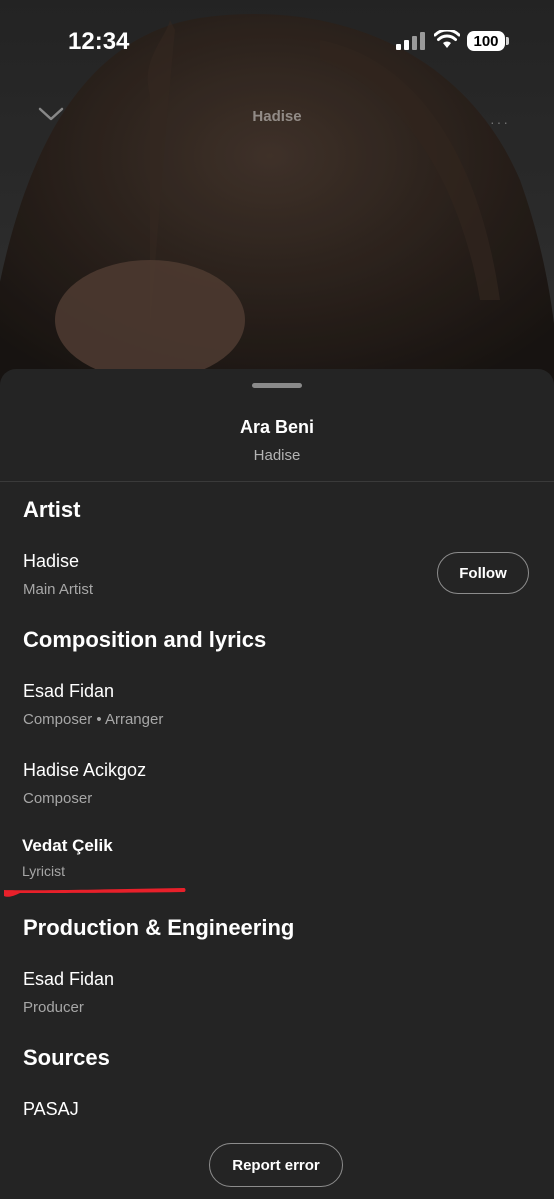 Image resolution: width=554 pixels, height=1199 pixels. I want to click on credit-role: Lyricist, so click(44, 871).